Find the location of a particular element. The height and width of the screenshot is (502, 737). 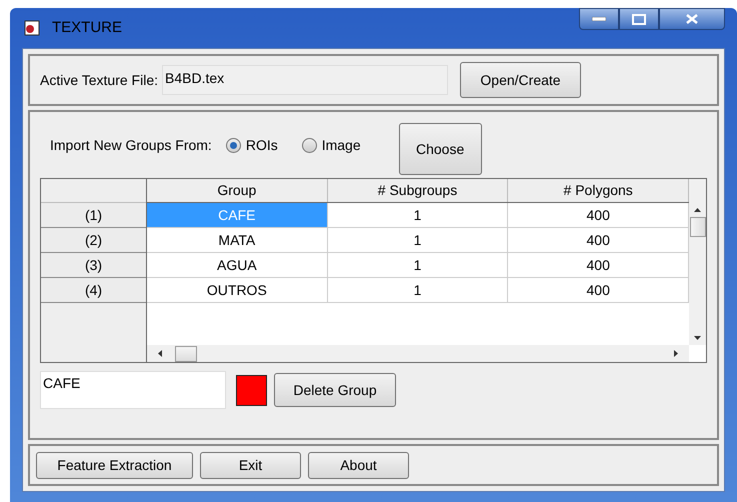

maximize-icon is located at coordinates (639, 19).